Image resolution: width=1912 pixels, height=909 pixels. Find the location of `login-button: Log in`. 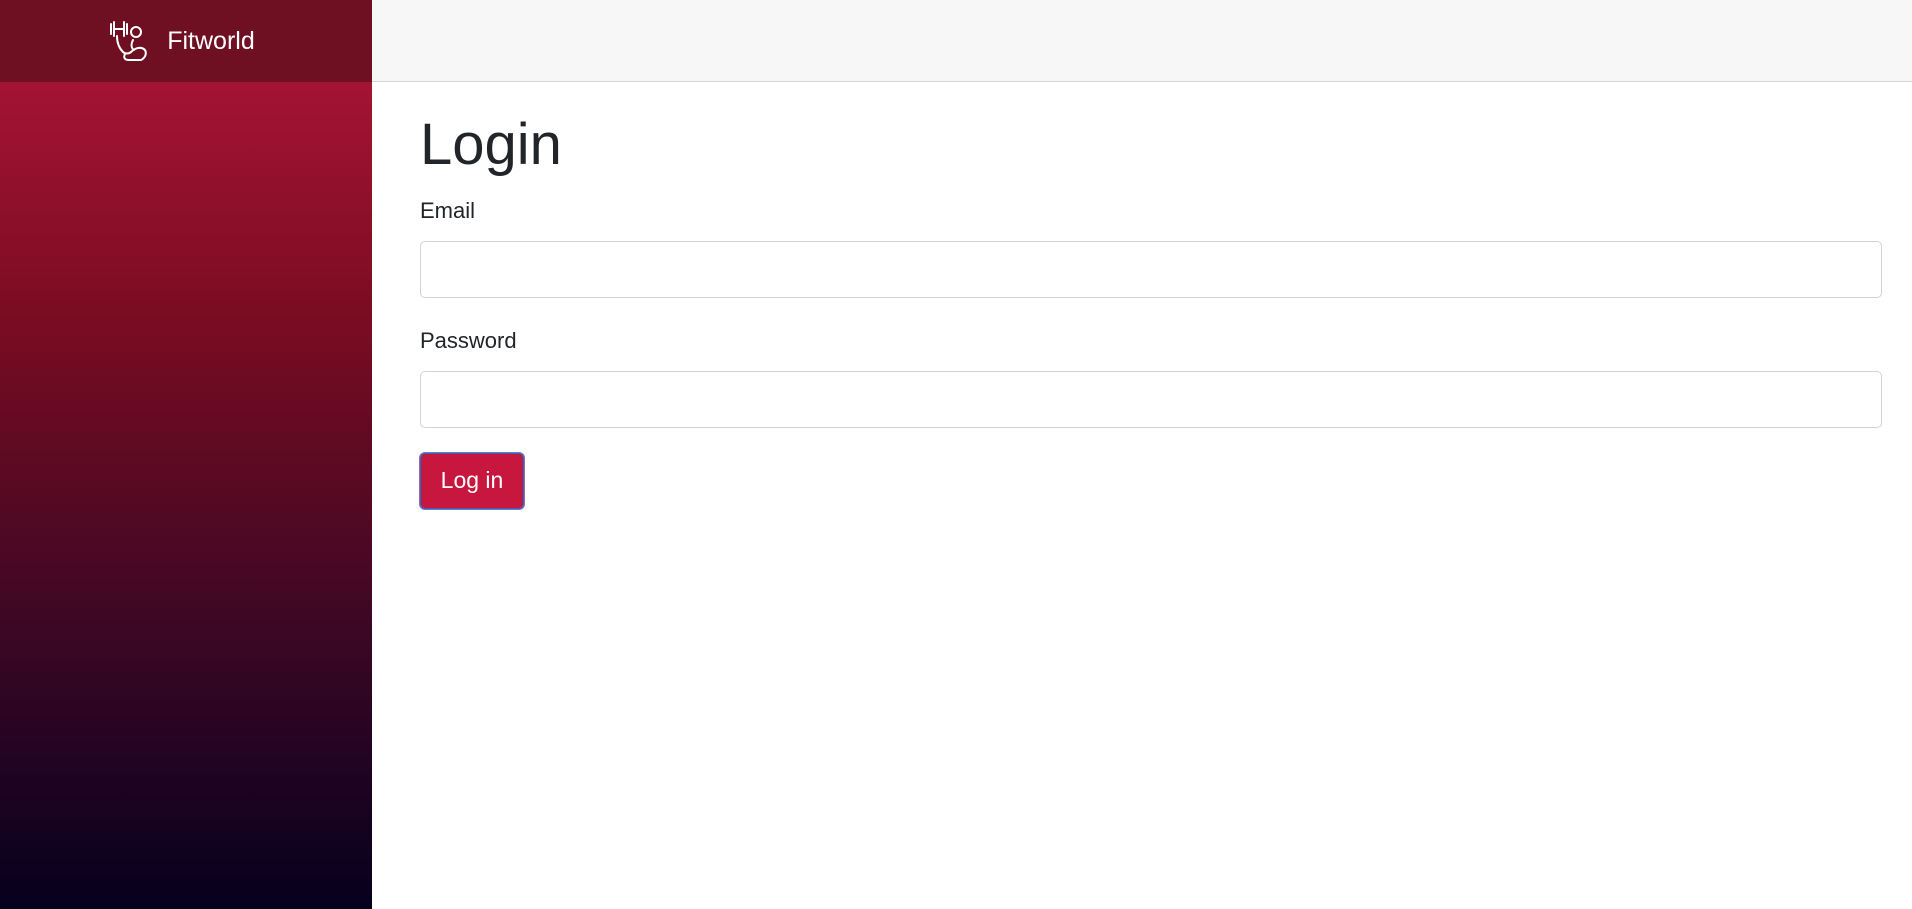

login-button: Log in is located at coordinates (472, 480).